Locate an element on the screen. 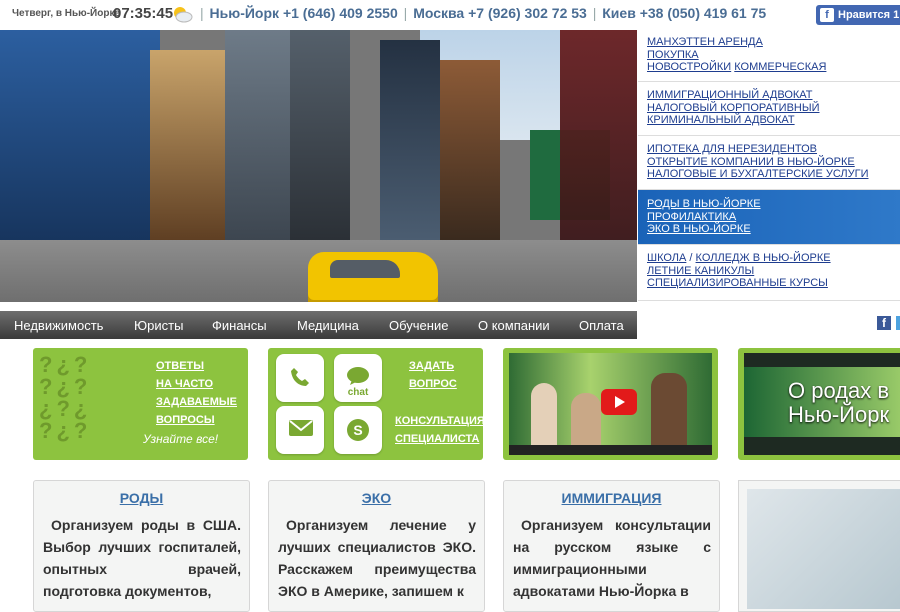 This screenshot has height=612, width=900. phone-moscow: +7 (926) 302 72 53 is located at coordinates (527, 13).